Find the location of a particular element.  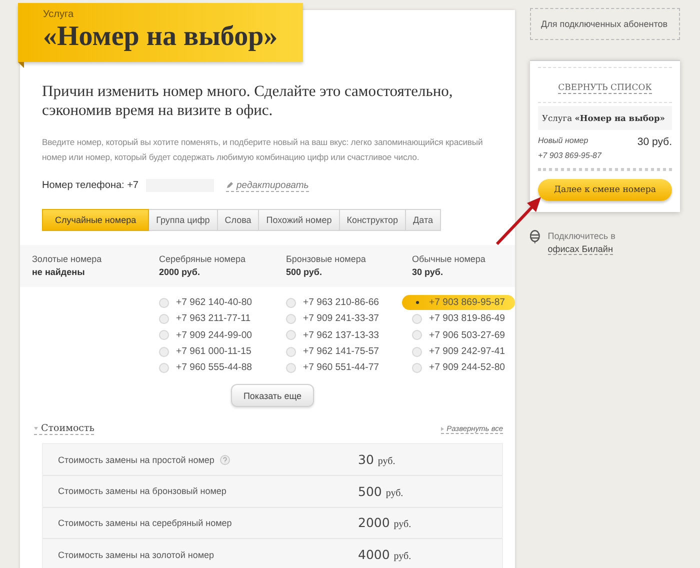

filter-tab: Группа цифр is located at coordinates (183, 220).